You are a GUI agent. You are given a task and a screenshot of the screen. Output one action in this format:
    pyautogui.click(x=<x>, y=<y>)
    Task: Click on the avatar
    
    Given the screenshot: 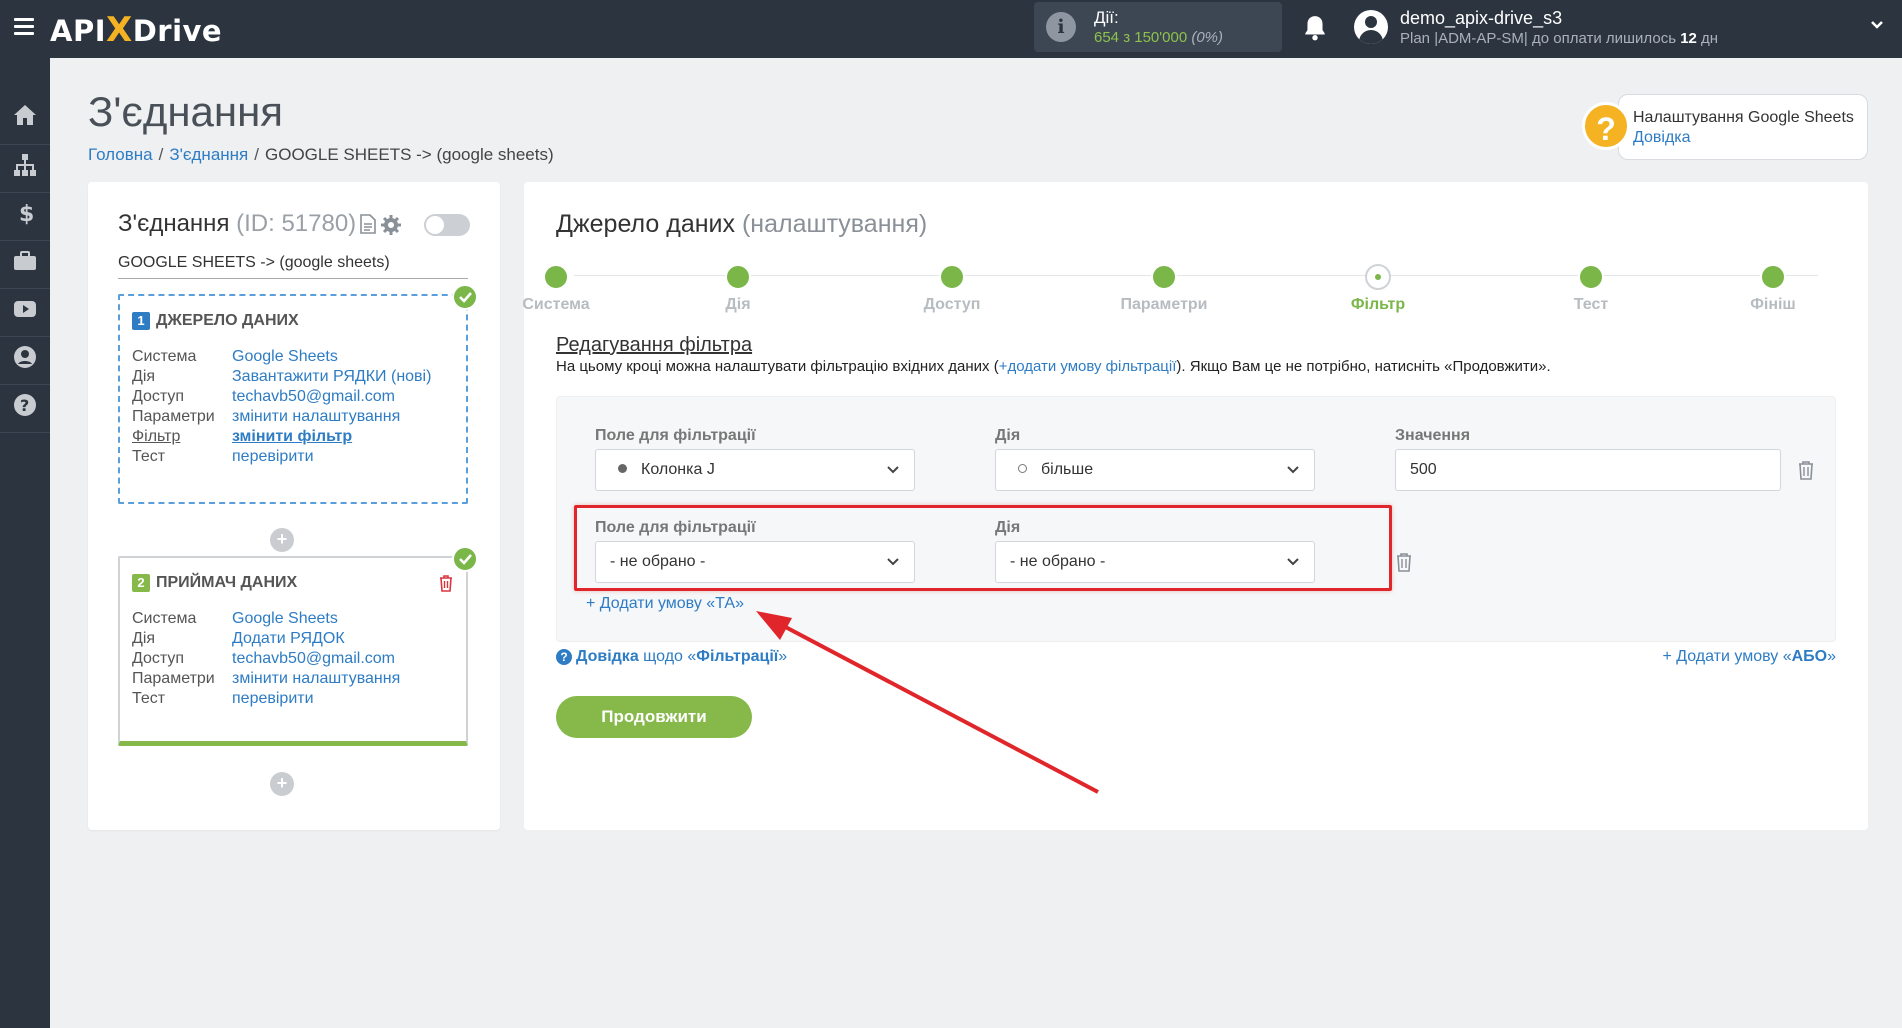 What is the action you would take?
    pyautogui.click(x=1371, y=27)
    